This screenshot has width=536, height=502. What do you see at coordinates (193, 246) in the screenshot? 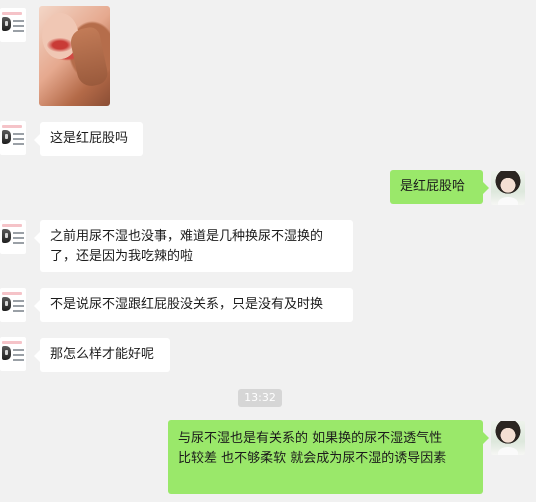
I see `message-bubble: 之前用尿不湿也没事，难道是几种换尿不湿换的 了，还是因为我吃辣的啦` at bounding box center [193, 246].